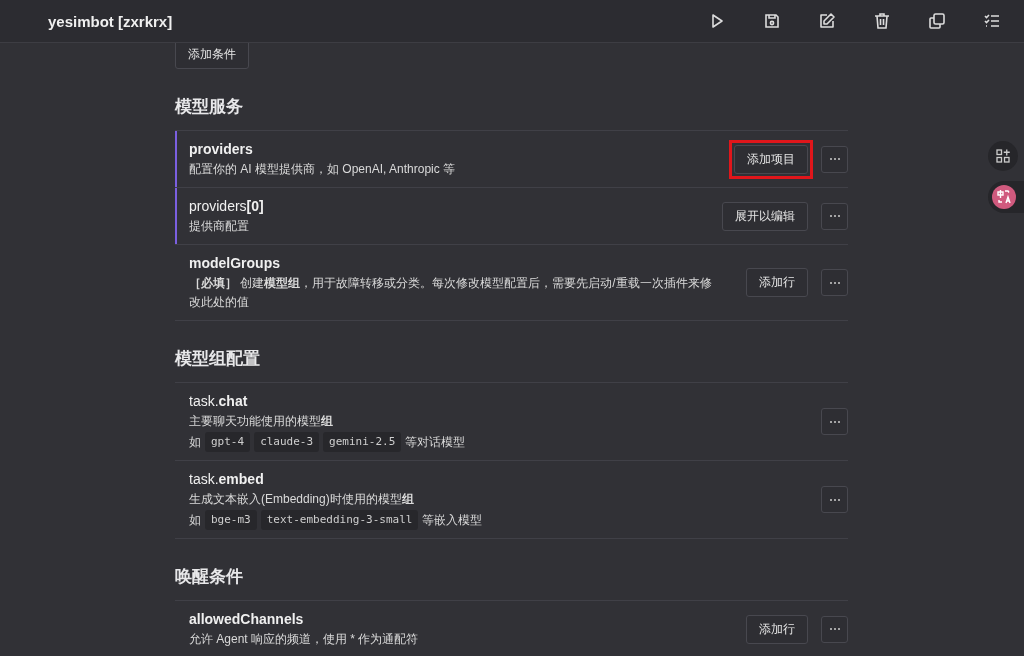  Describe the element at coordinates (827, 21) in the screenshot. I see `edit-icon` at that location.